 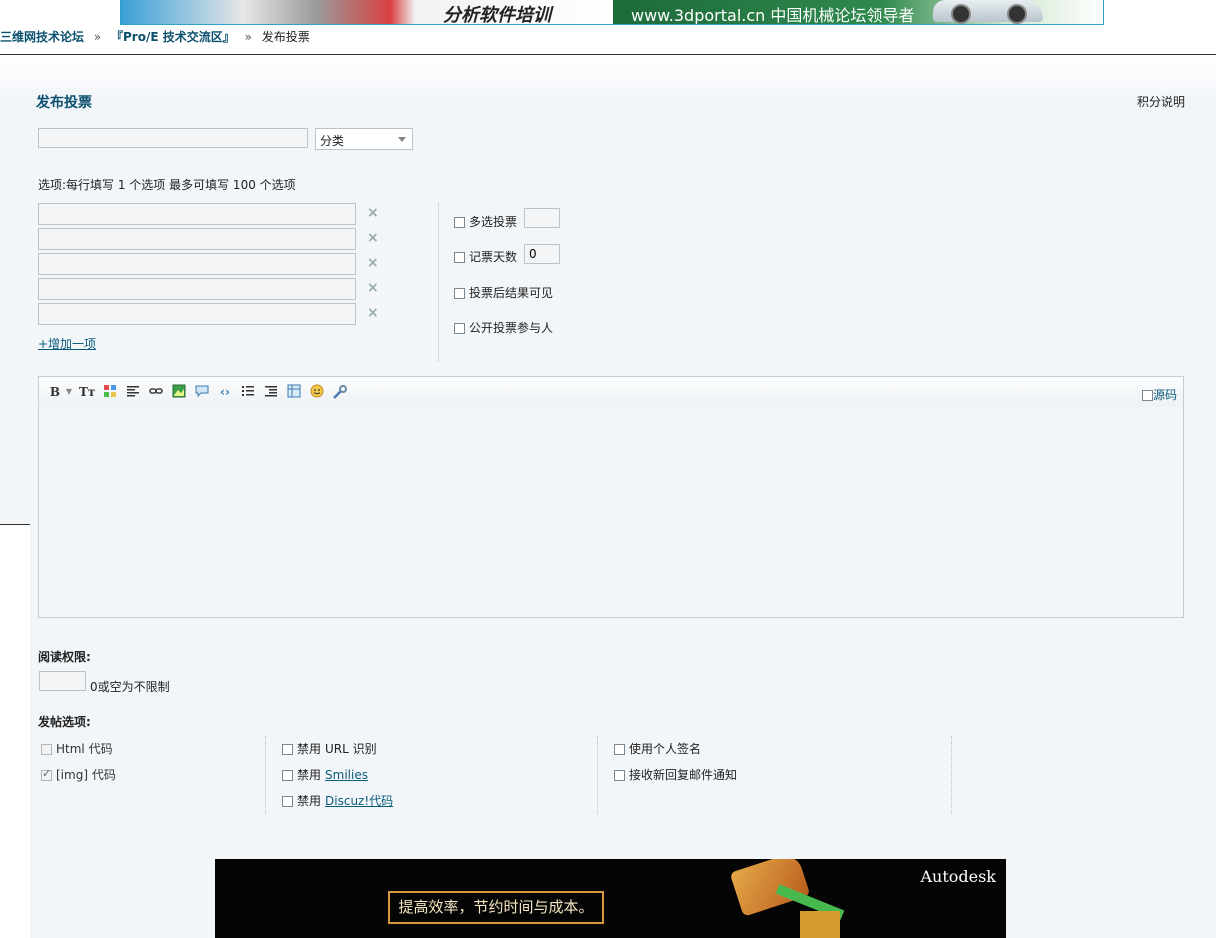 What do you see at coordinates (15, 316) in the screenshot?
I see `left-strip` at bounding box center [15, 316].